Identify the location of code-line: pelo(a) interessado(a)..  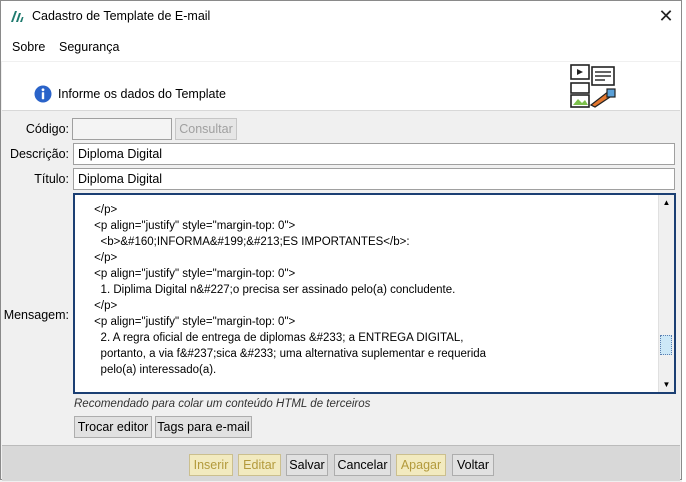
(146, 370).